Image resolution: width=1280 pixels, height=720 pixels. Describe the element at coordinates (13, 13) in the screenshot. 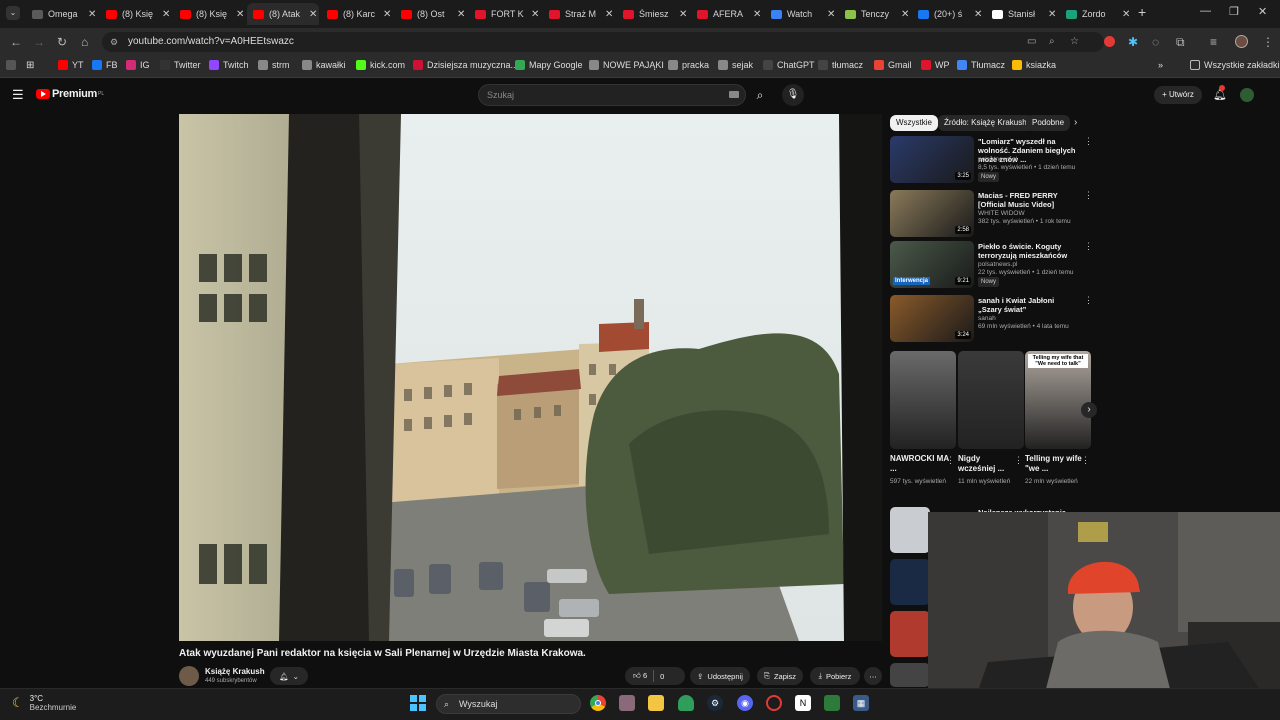

I see `tab-list-button: ⌄` at that location.